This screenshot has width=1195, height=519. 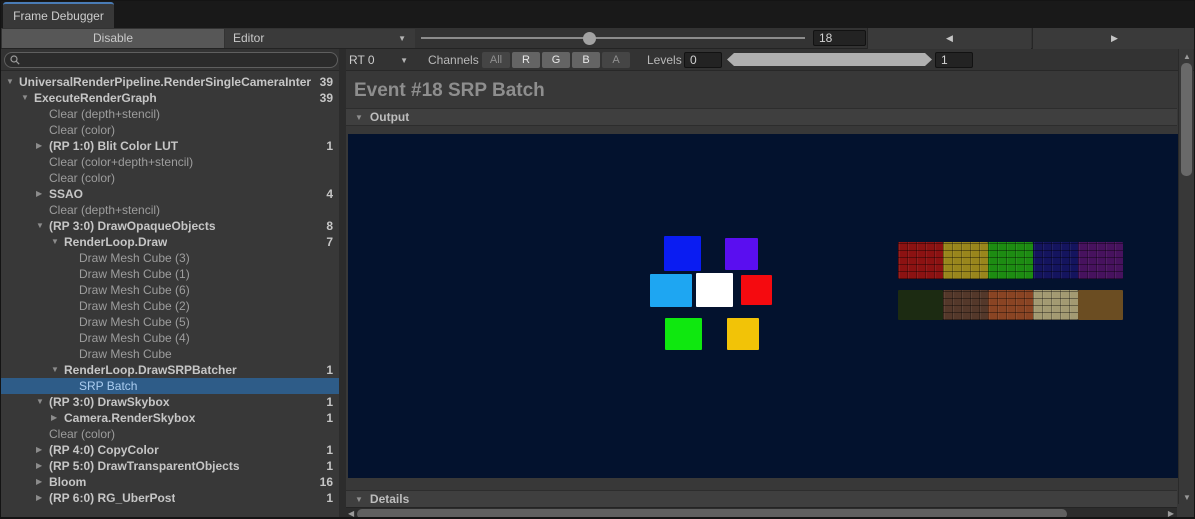 What do you see at coordinates (1187, 498) in the screenshot?
I see `scroll-down-icon: ▼` at bounding box center [1187, 498].